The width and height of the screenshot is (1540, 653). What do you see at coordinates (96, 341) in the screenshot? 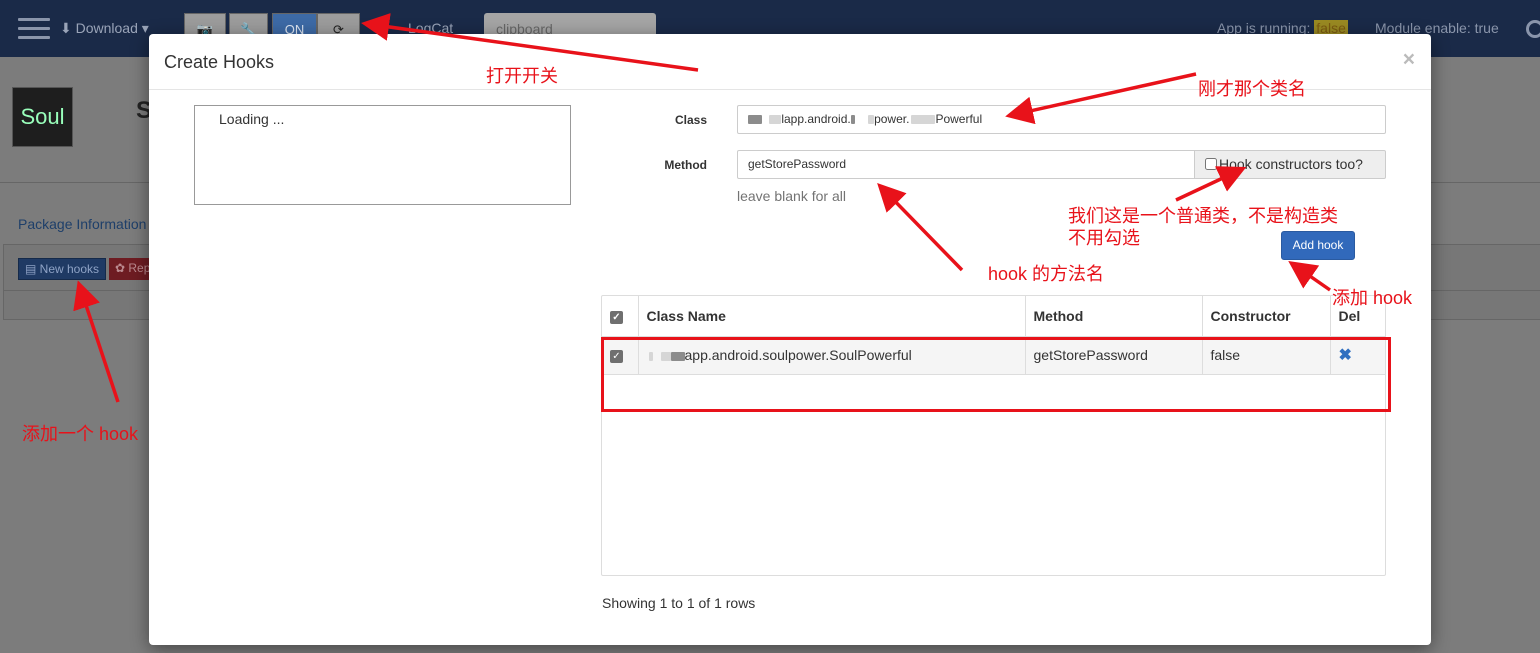
I see `arrow-new-hooks` at bounding box center [96, 341].